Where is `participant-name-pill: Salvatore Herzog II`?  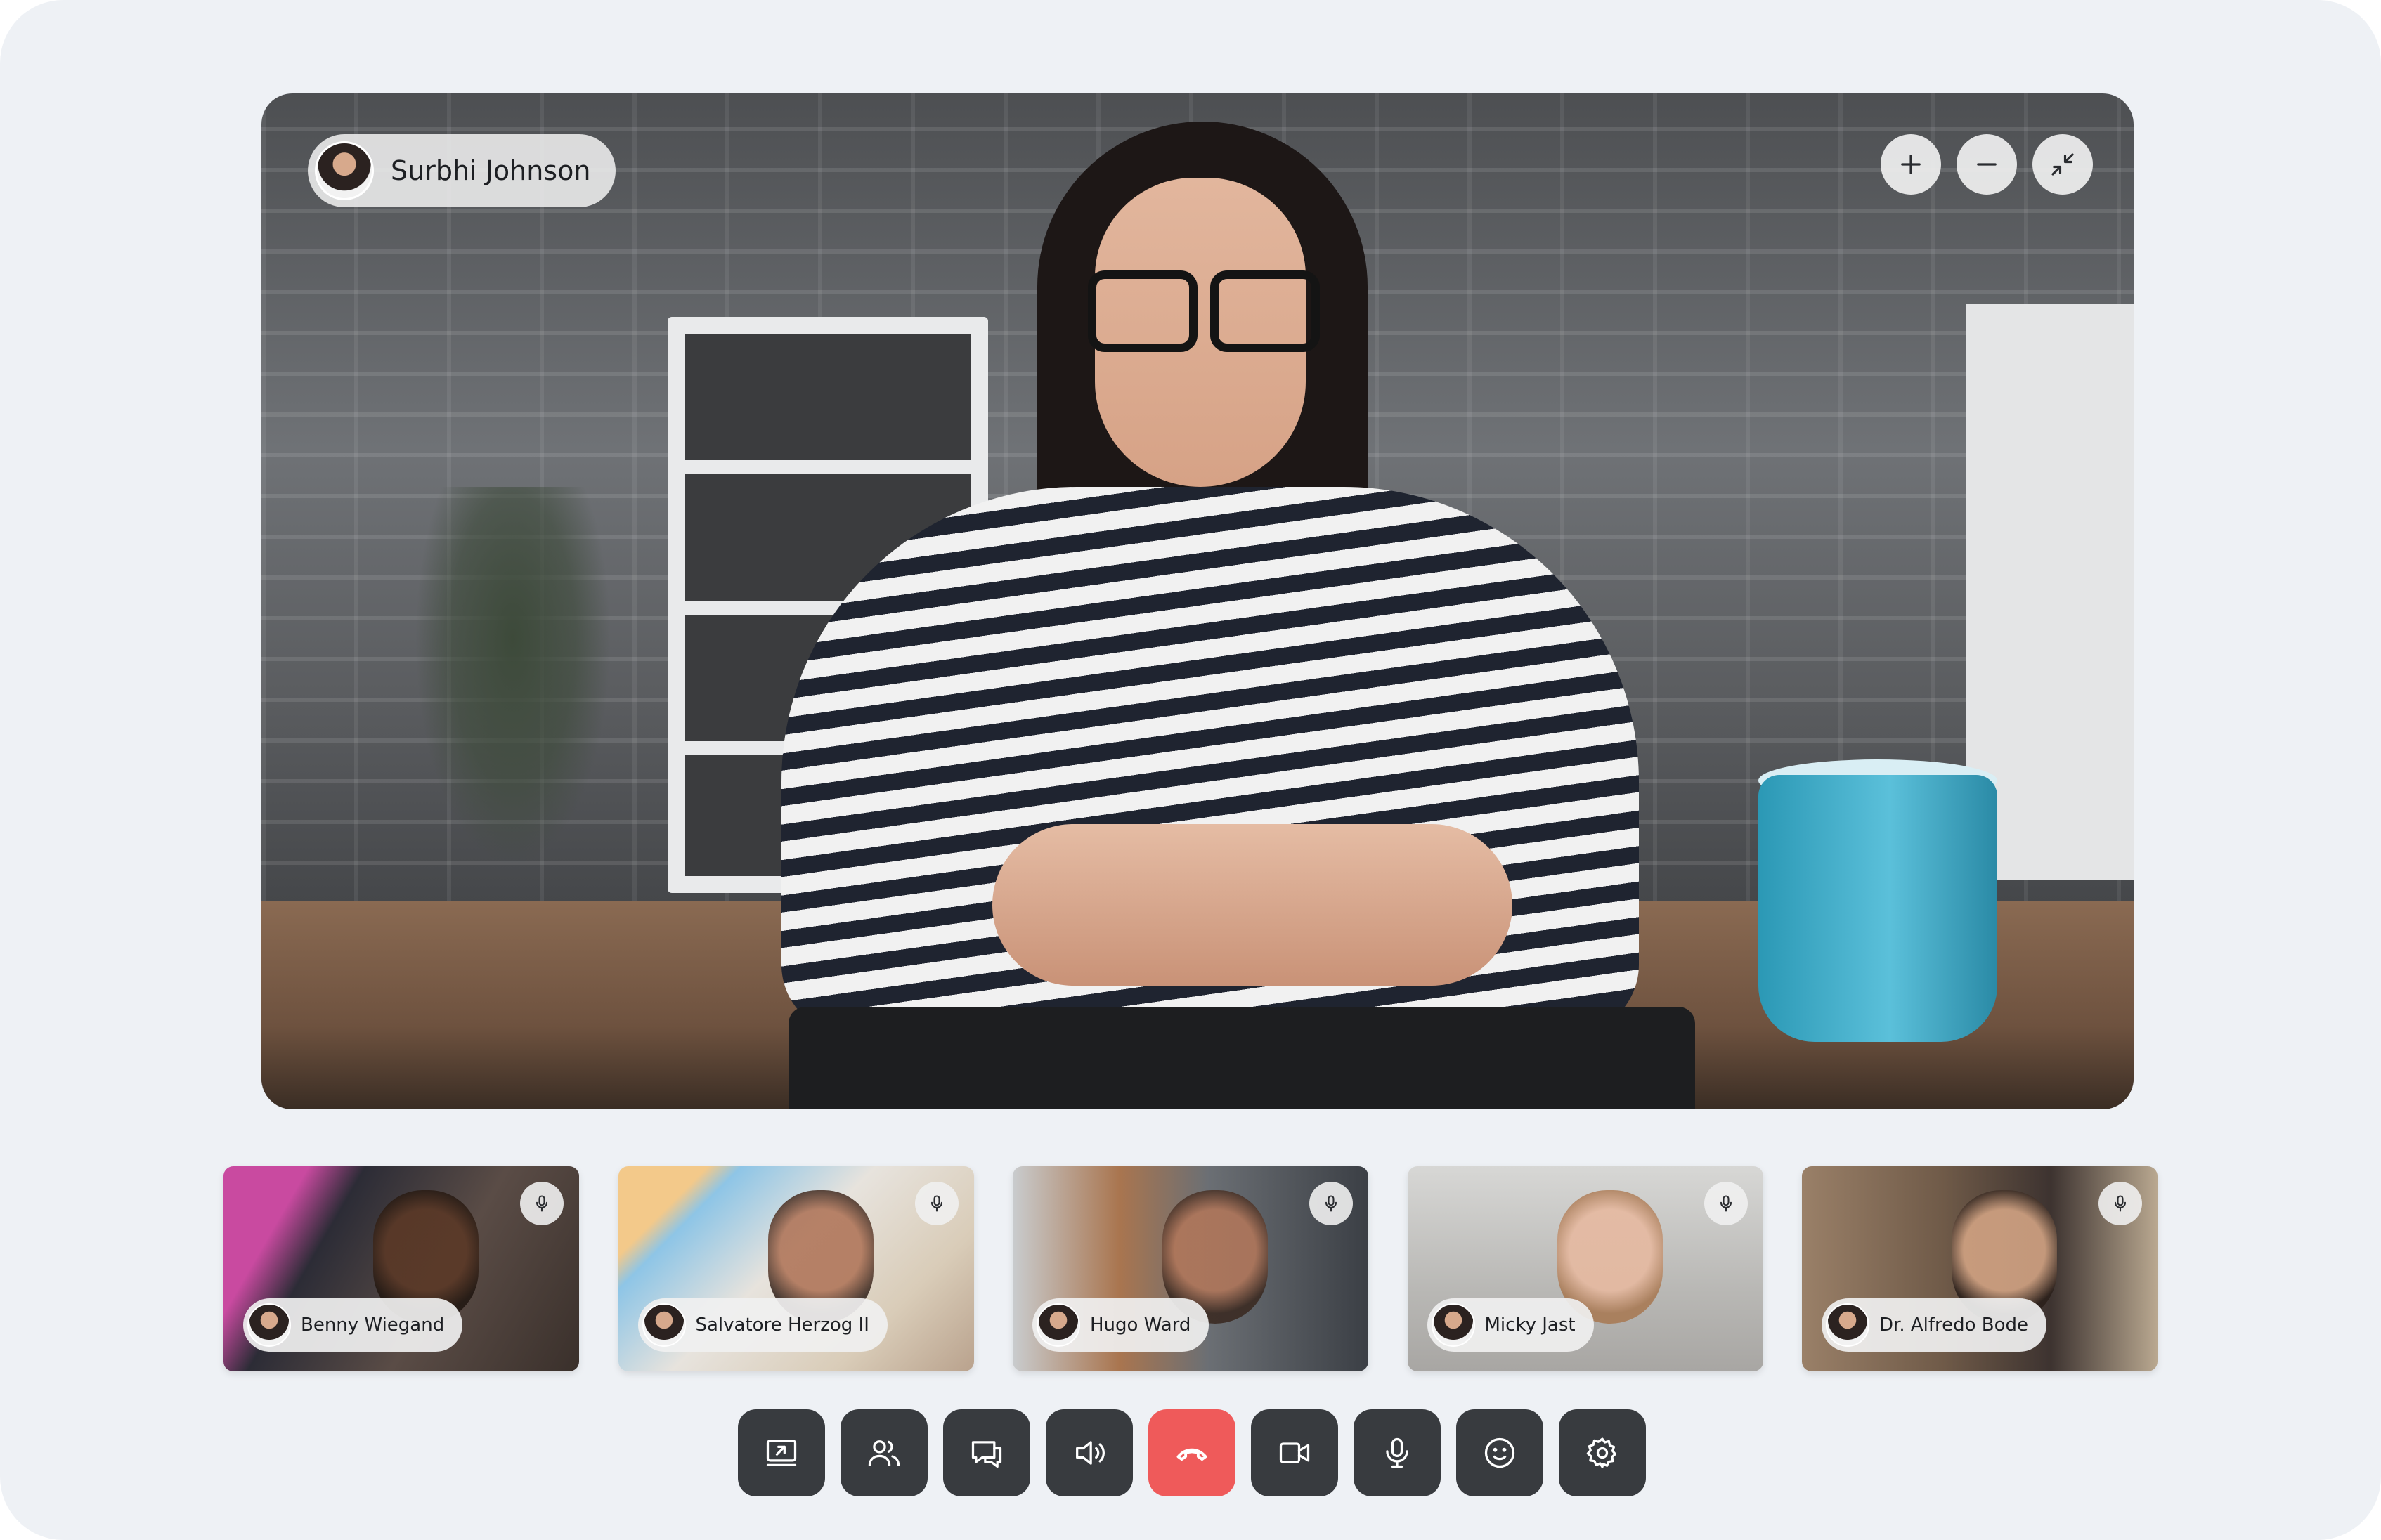
participant-name-pill: Salvatore Herzog II is located at coordinates (762, 1325).